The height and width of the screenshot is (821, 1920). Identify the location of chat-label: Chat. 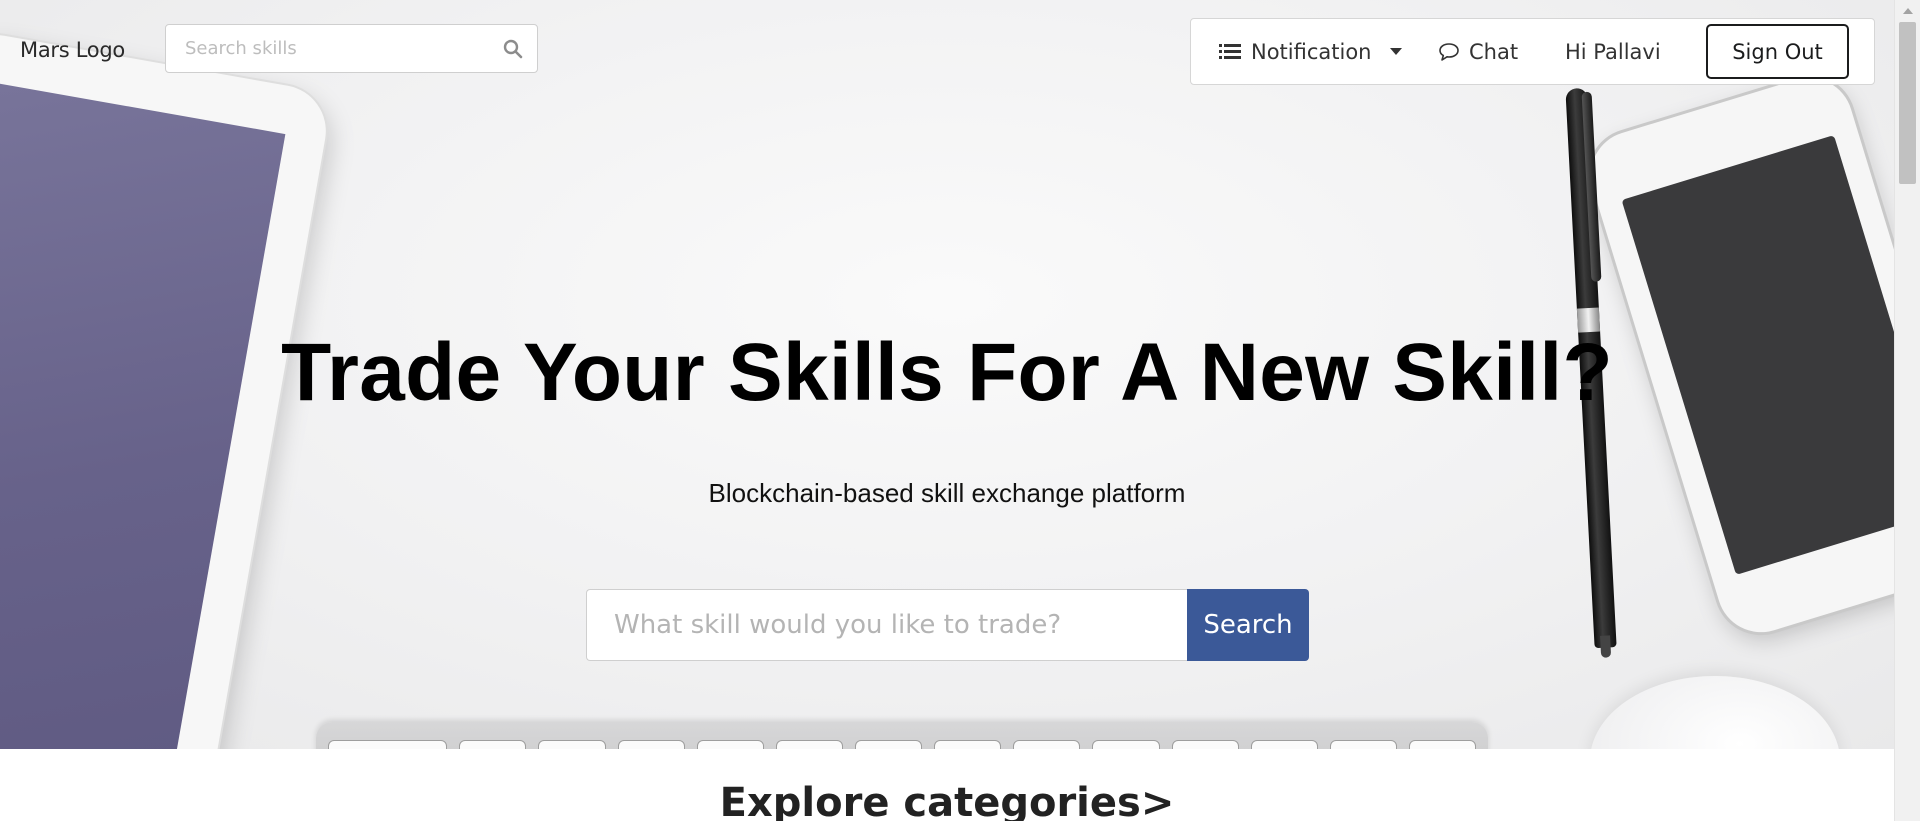
(1494, 51).